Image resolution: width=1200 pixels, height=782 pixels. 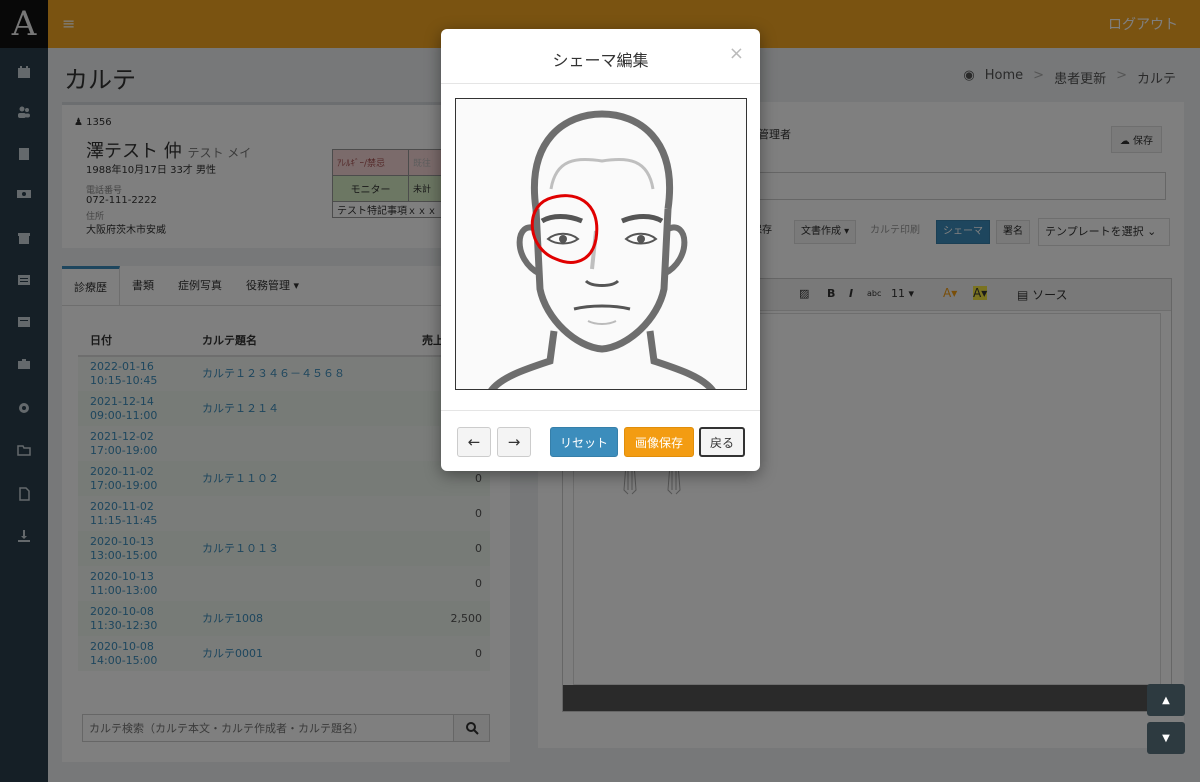 I want to click on modal-title: シェーマ編集, so click(x=600, y=60).